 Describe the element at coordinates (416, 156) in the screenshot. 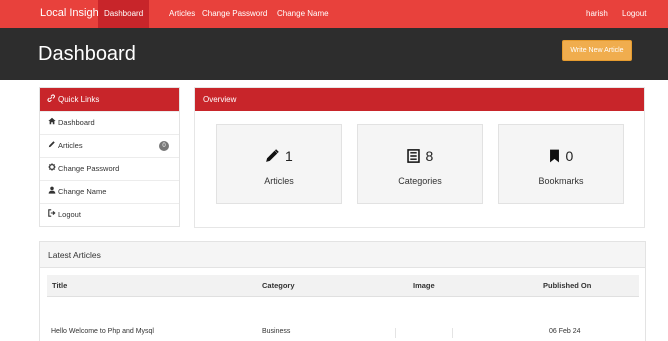

I see `list-icon` at that location.